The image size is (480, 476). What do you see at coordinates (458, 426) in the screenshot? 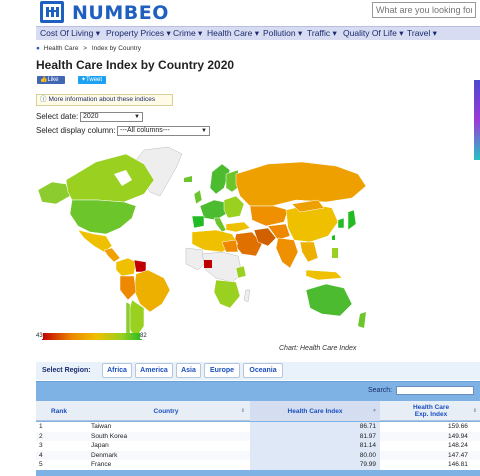
I see `exp-cell: 159.66` at bounding box center [458, 426].